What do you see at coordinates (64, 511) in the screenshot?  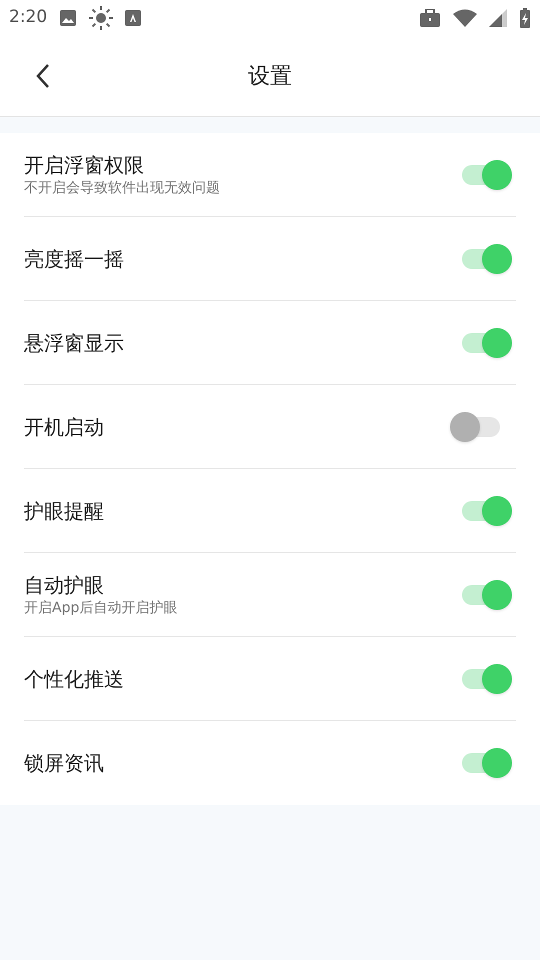 I see `setting-label: 护眼提醒` at bounding box center [64, 511].